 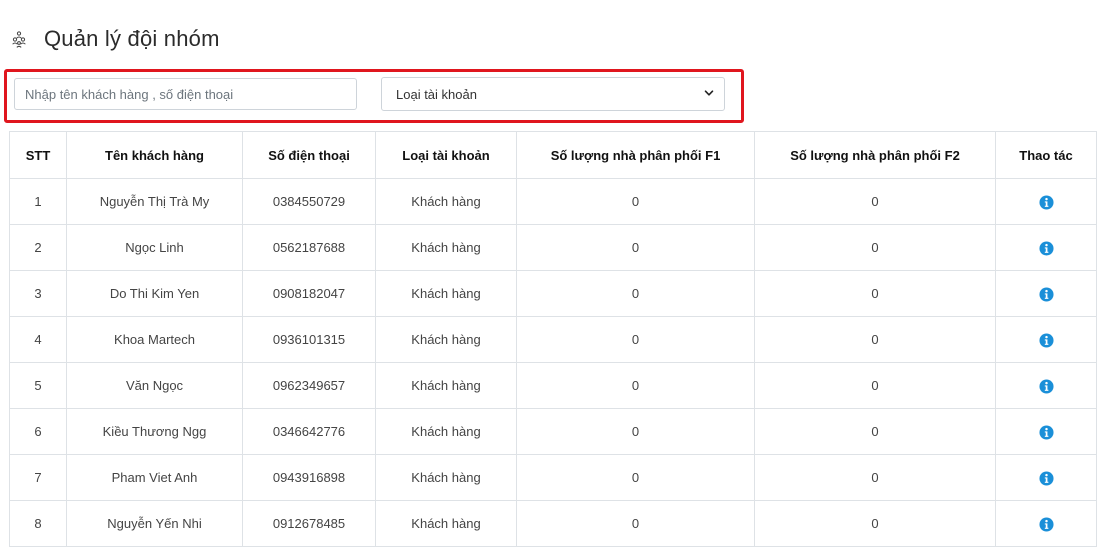 I want to click on table-row: 5 Văn Ngọc 0962349657 Khách hàng 0 0, so click(x=553, y=385).